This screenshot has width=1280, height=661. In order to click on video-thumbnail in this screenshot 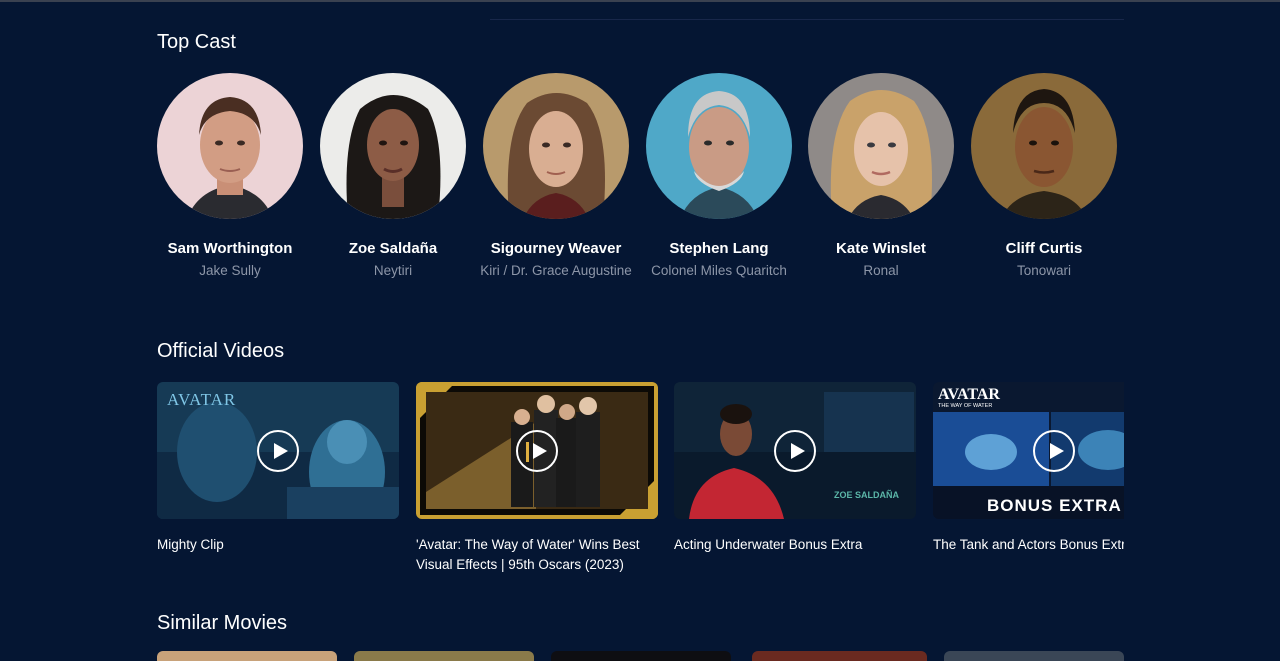, I will do `click(537, 450)`.